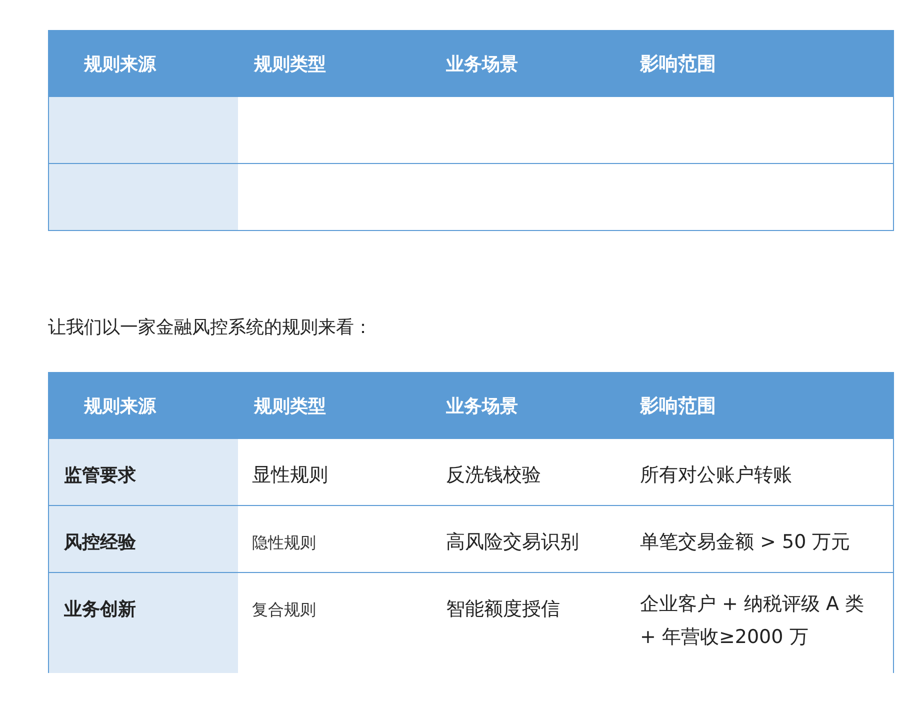 The height and width of the screenshot is (713, 920). I want to click on table-cell-text: 风控经验, so click(100, 542).